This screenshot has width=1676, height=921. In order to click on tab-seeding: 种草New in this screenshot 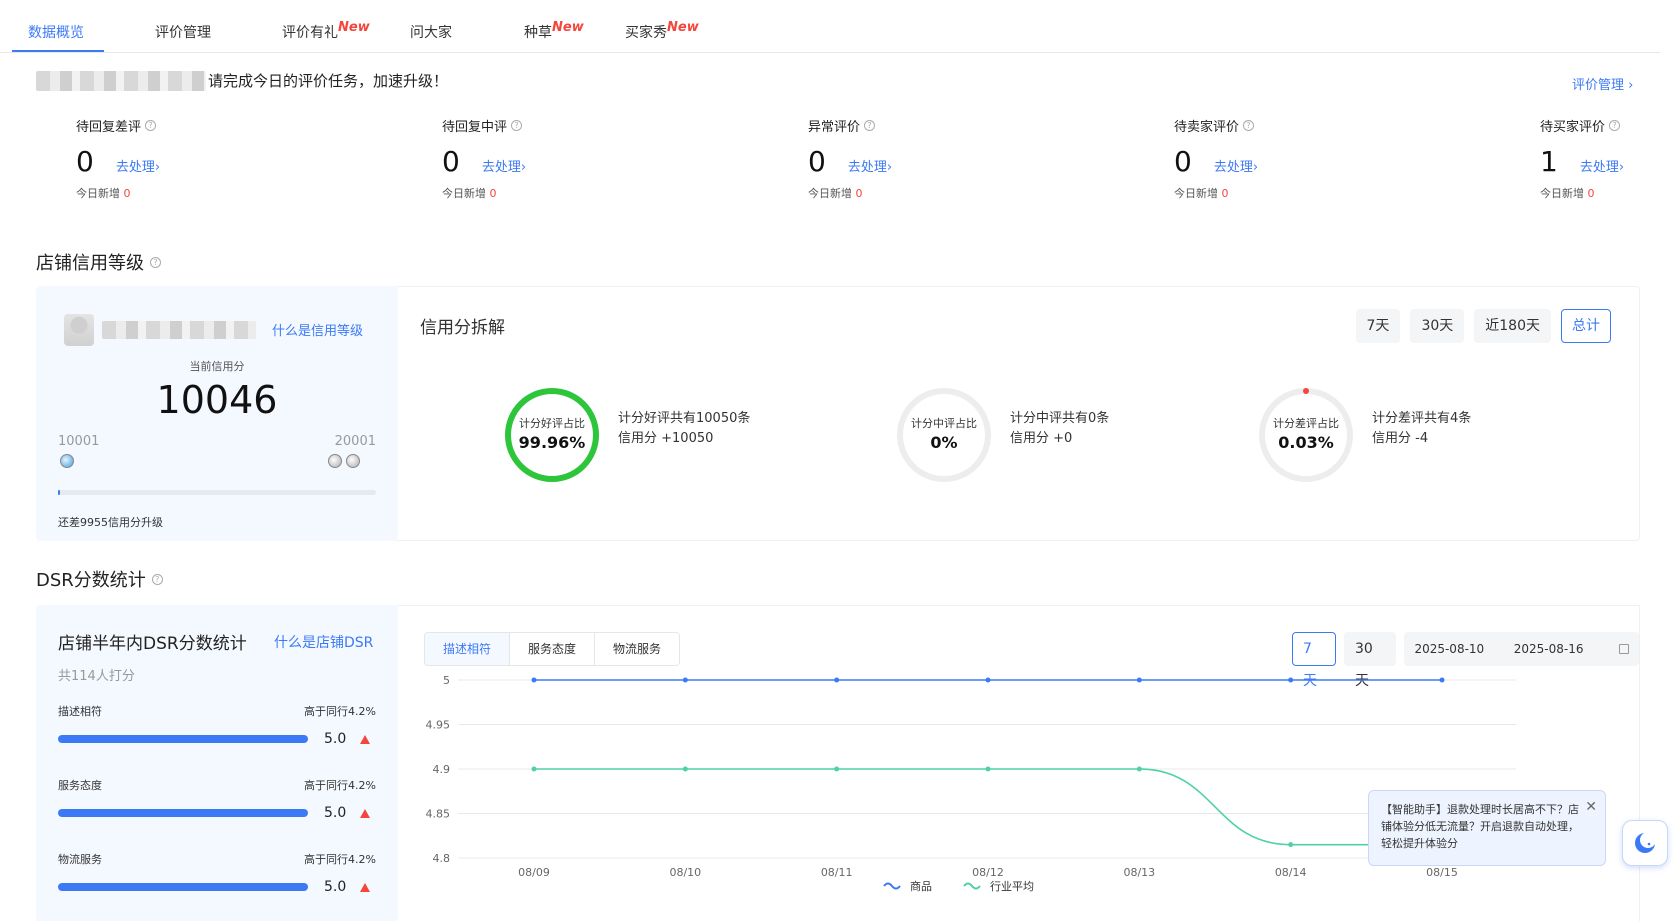, I will do `click(554, 31)`.